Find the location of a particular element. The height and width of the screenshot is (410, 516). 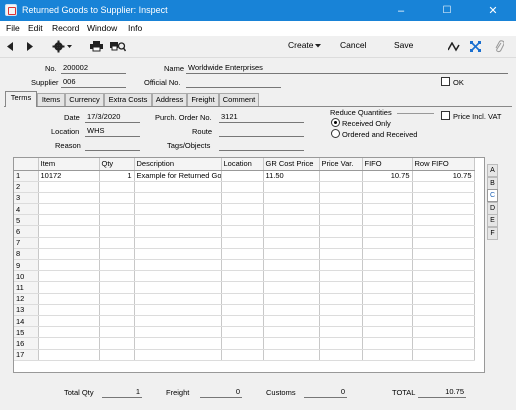

official-no-field is located at coordinates (233, 82).